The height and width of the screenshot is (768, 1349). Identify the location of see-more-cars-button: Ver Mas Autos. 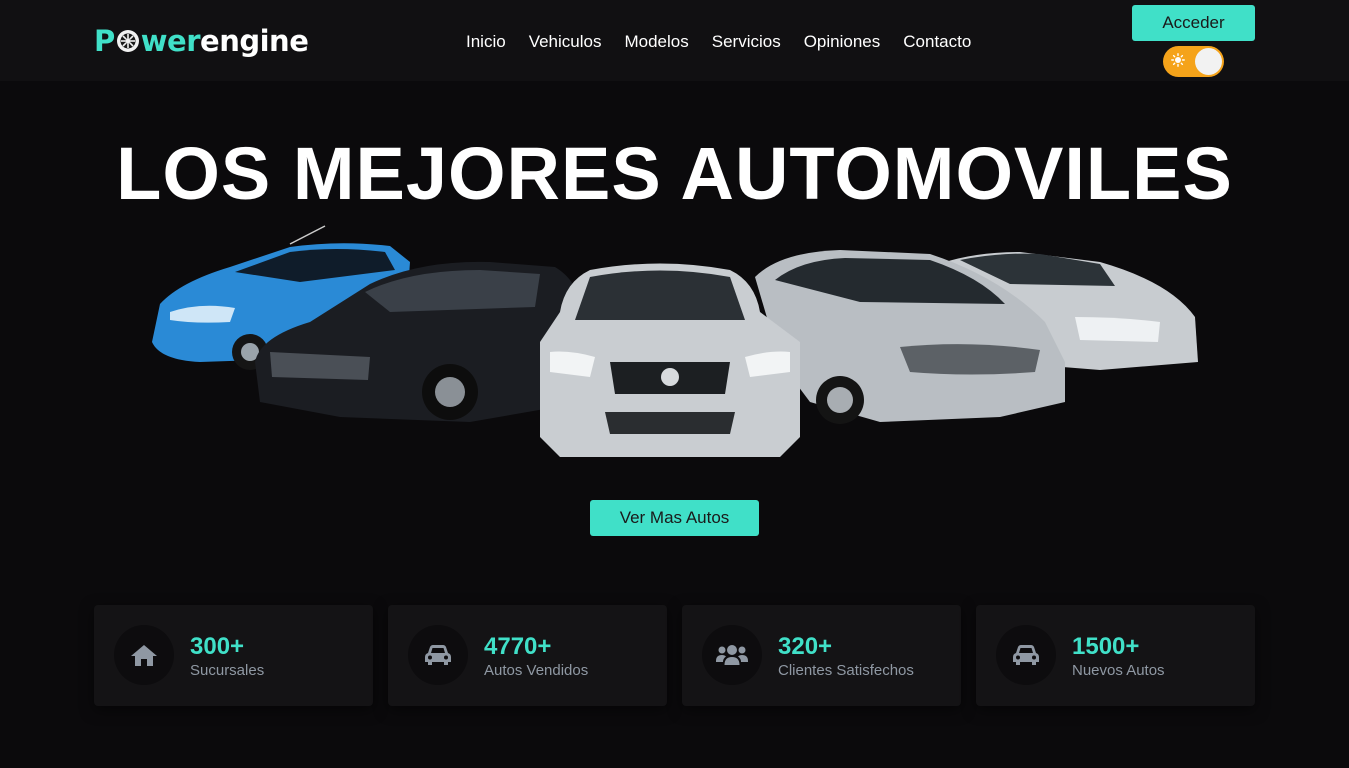
(674, 518).